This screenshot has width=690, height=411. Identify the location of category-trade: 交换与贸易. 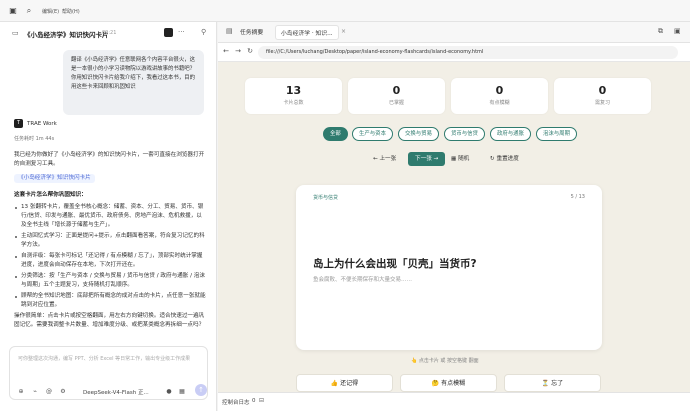
(418, 134).